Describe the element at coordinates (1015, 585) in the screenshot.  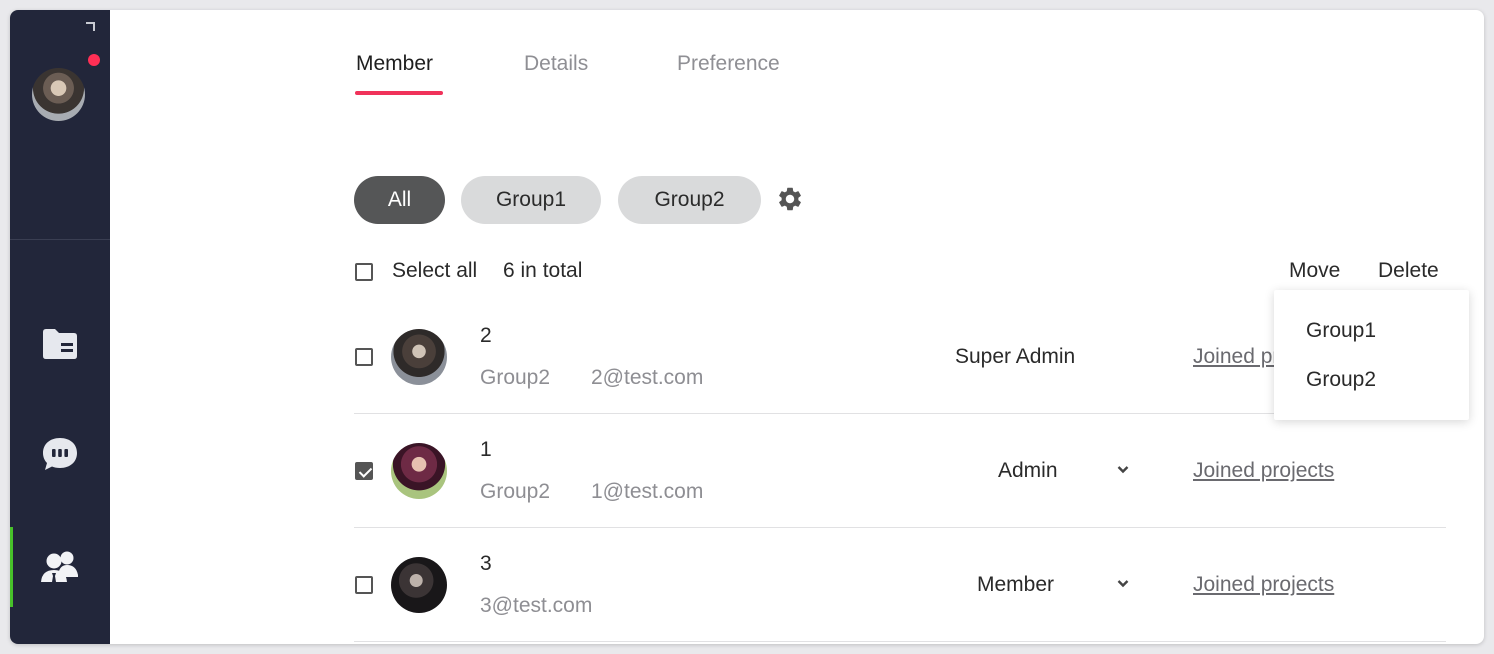
I see `role-select: Member` at that location.